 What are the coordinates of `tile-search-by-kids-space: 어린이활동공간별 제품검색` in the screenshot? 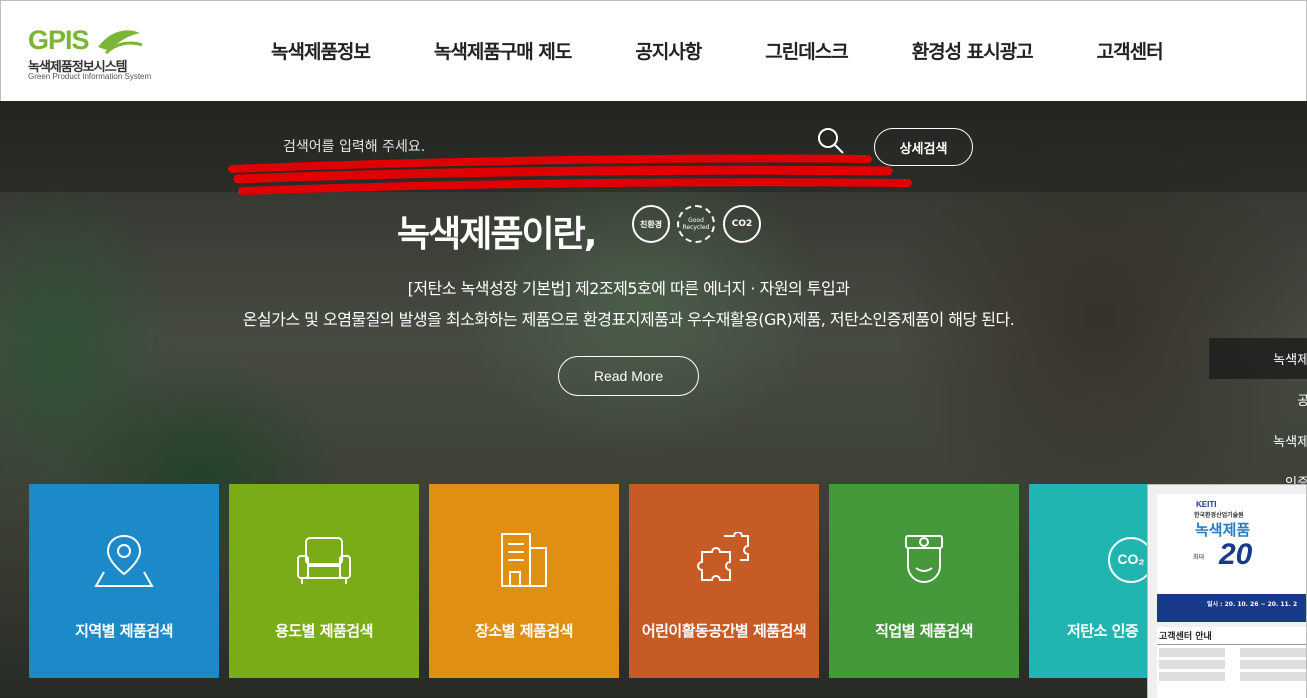 It's located at (724, 581).